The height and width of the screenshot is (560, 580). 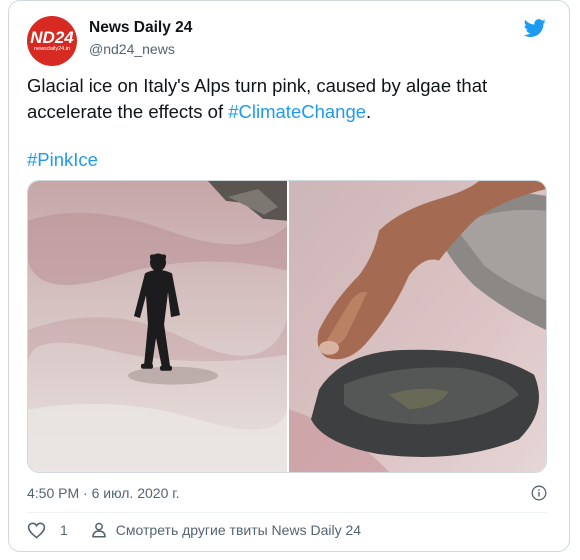 I want to click on twitter-bird-icon, so click(x=535, y=28).